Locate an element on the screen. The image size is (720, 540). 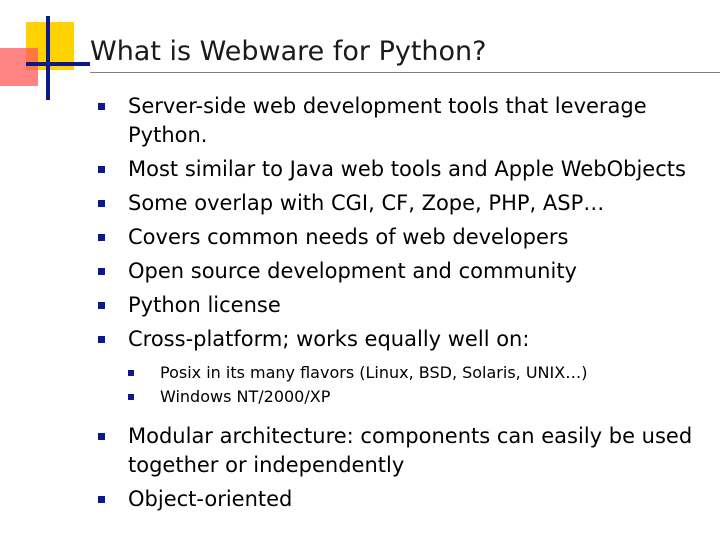
bullet-item: Python license is located at coordinates (403, 305).